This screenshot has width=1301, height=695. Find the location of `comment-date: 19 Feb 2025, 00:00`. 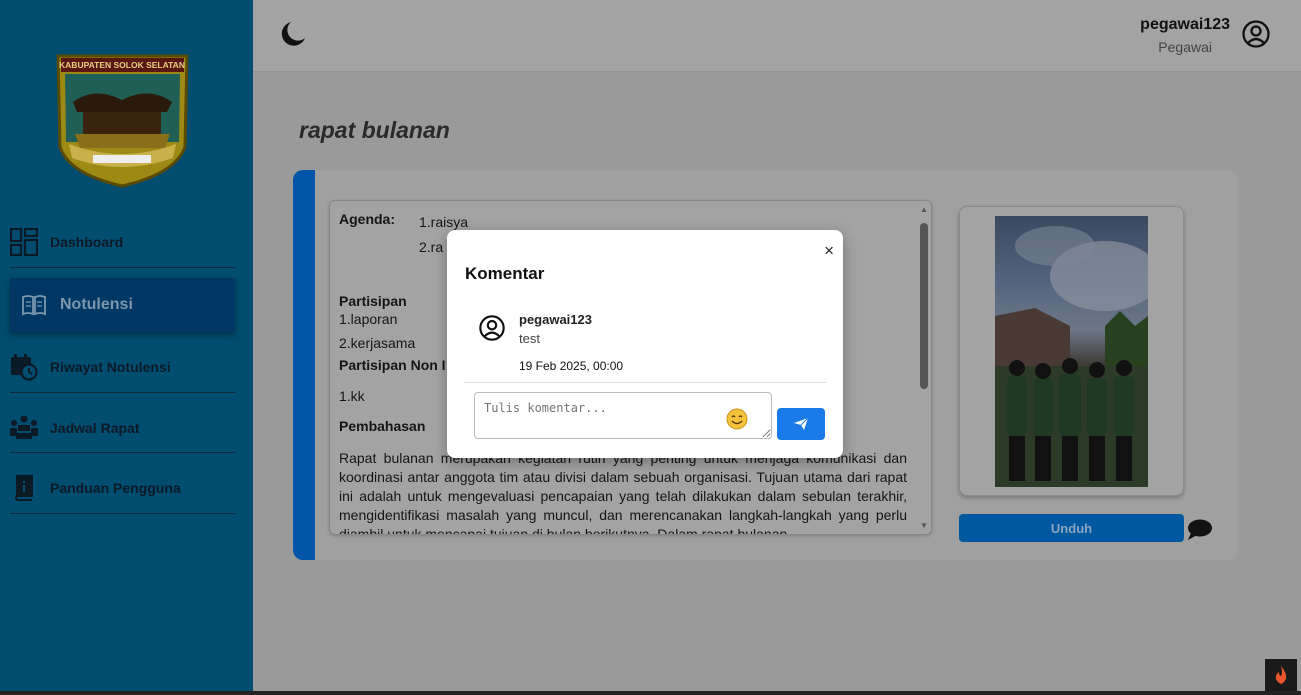

comment-date: 19 Feb 2025, 00:00 is located at coordinates (571, 366).